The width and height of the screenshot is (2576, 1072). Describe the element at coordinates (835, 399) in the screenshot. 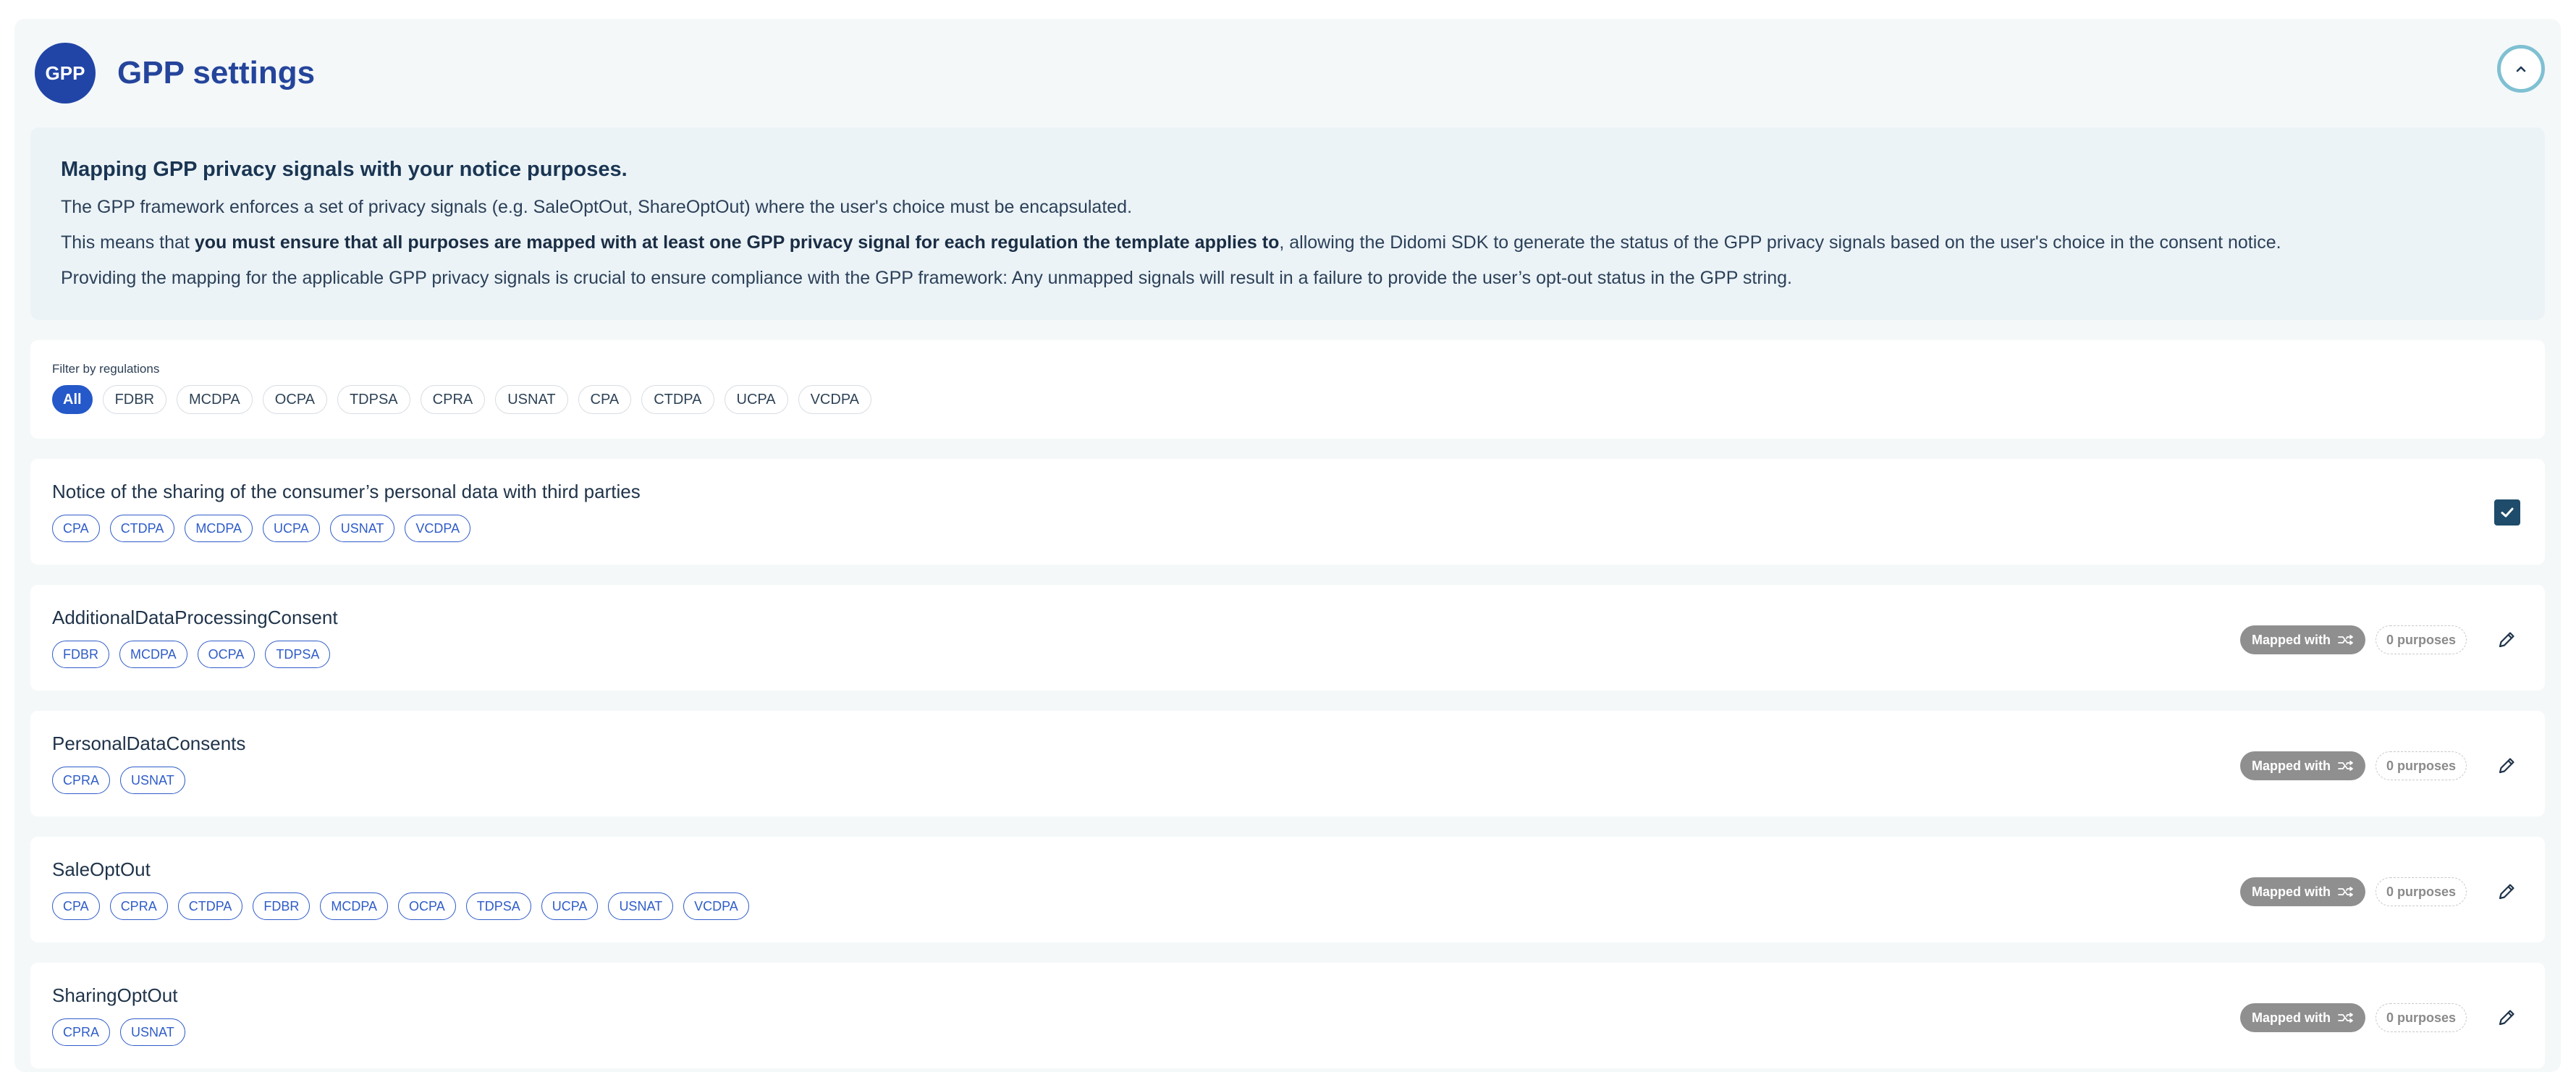

I see `filter-chip-vcdpa: VCDPA` at that location.